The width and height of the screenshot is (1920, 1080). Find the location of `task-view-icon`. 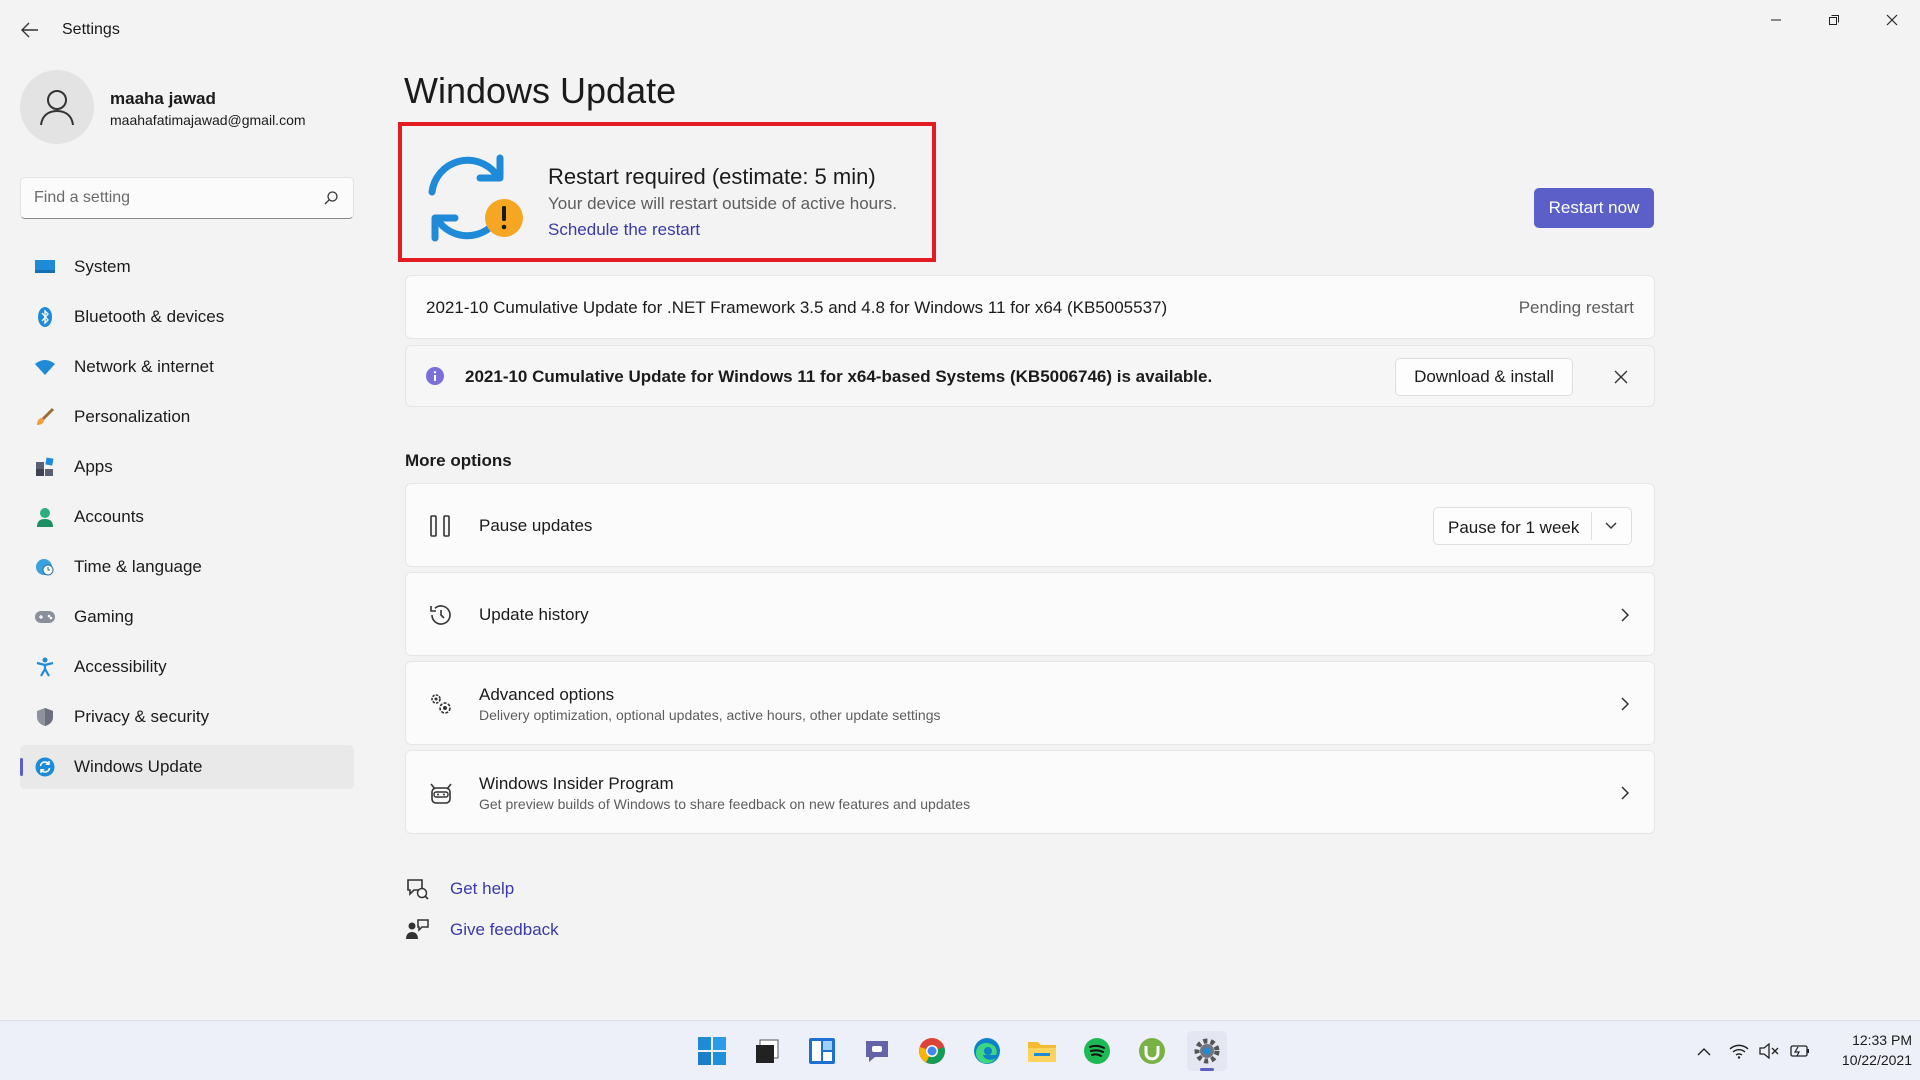

task-view-icon is located at coordinates (767, 1051).